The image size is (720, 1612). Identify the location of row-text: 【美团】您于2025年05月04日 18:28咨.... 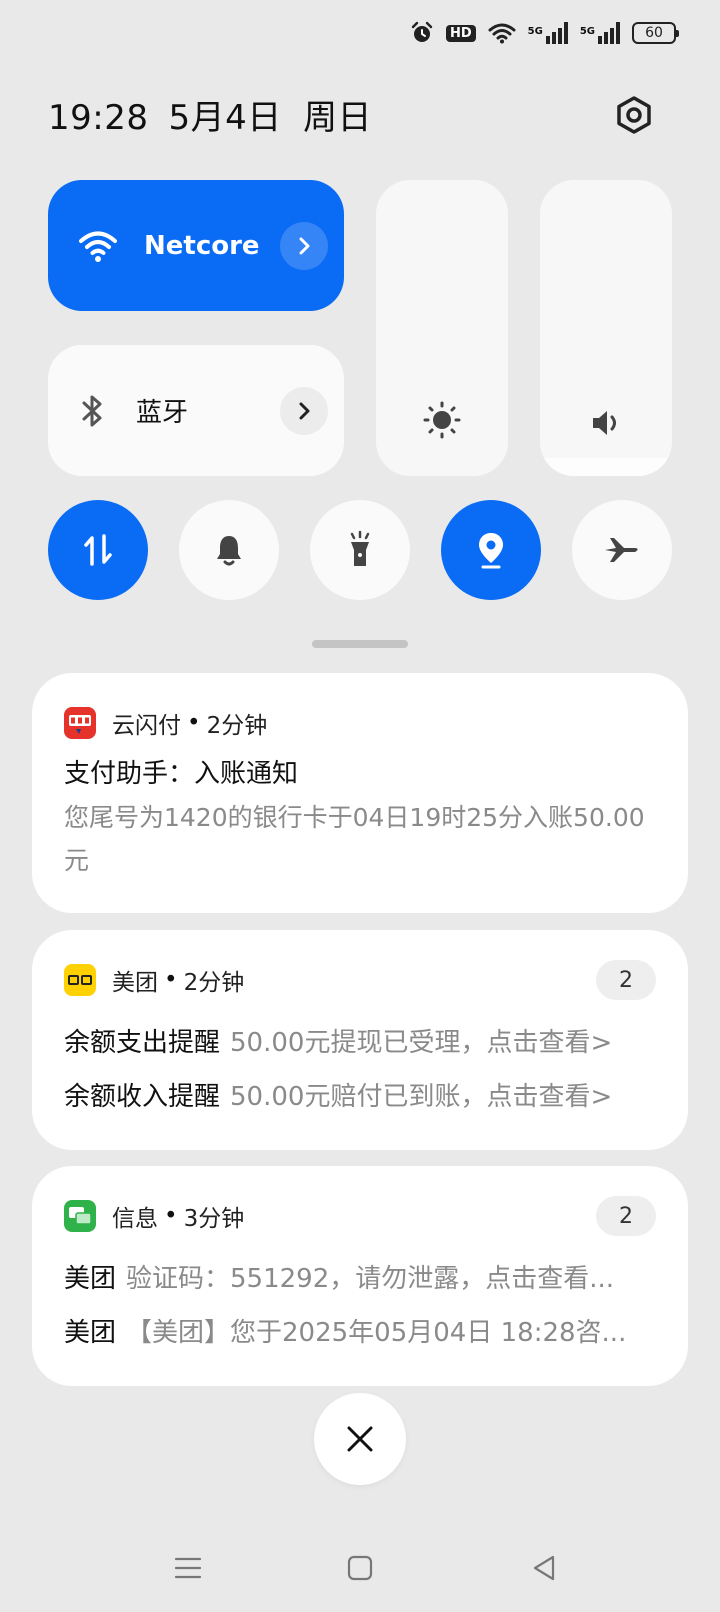
(376, 1333).